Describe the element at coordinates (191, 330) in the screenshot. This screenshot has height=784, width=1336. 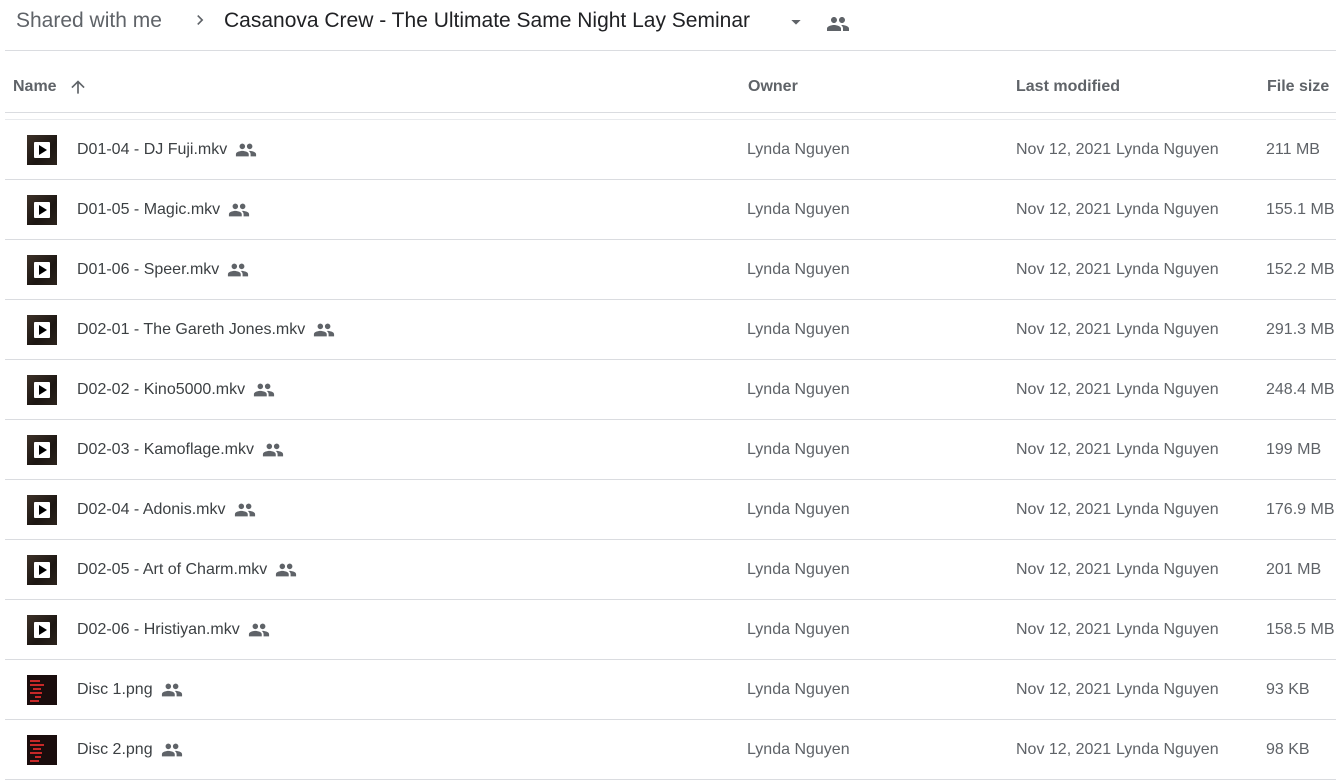
I see `file-name: D02-01 - The Gareth Jones.mkv` at that location.